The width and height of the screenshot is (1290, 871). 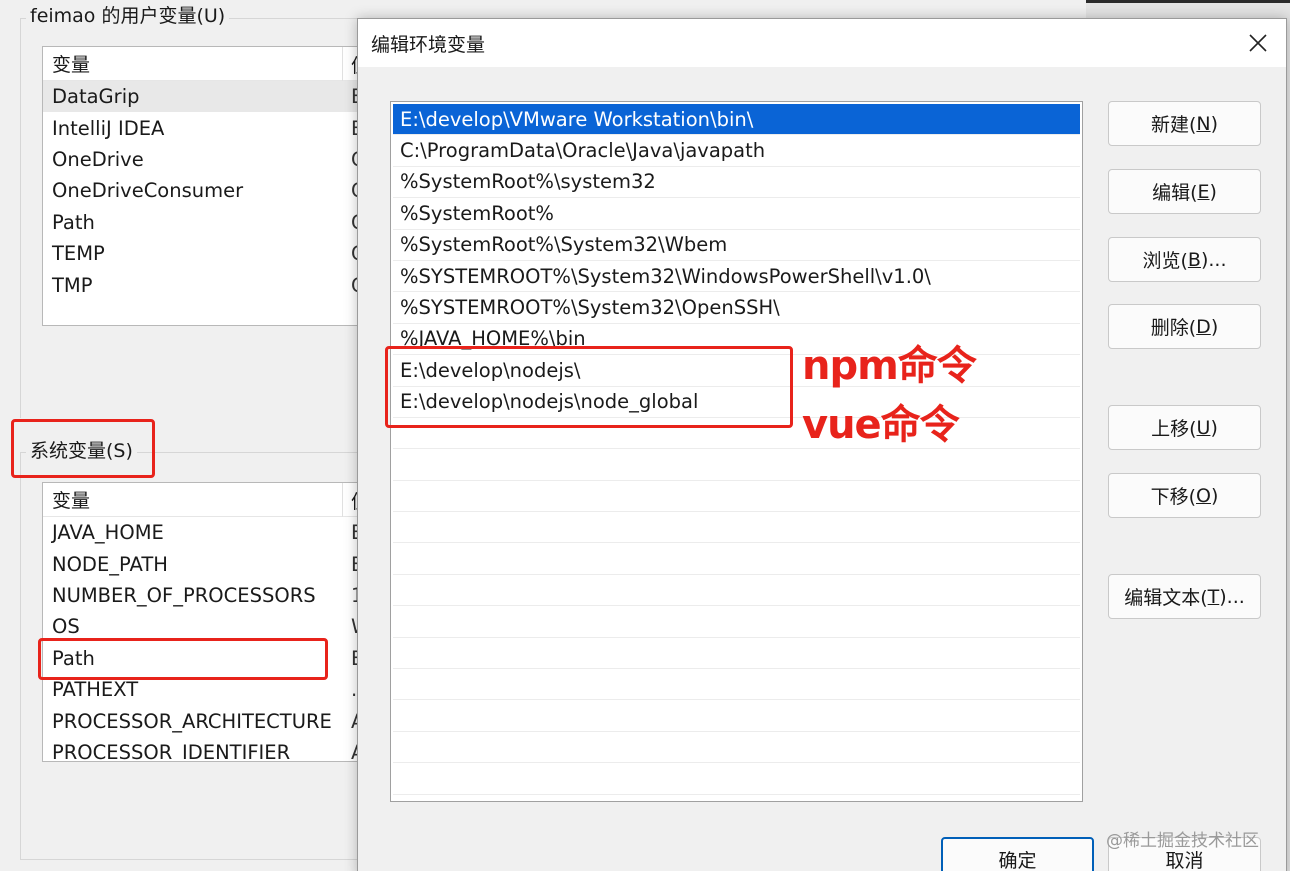 What do you see at coordinates (207, 97) in the screenshot?
I see `variable-row-datagrip: DataGripE` at bounding box center [207, 97].